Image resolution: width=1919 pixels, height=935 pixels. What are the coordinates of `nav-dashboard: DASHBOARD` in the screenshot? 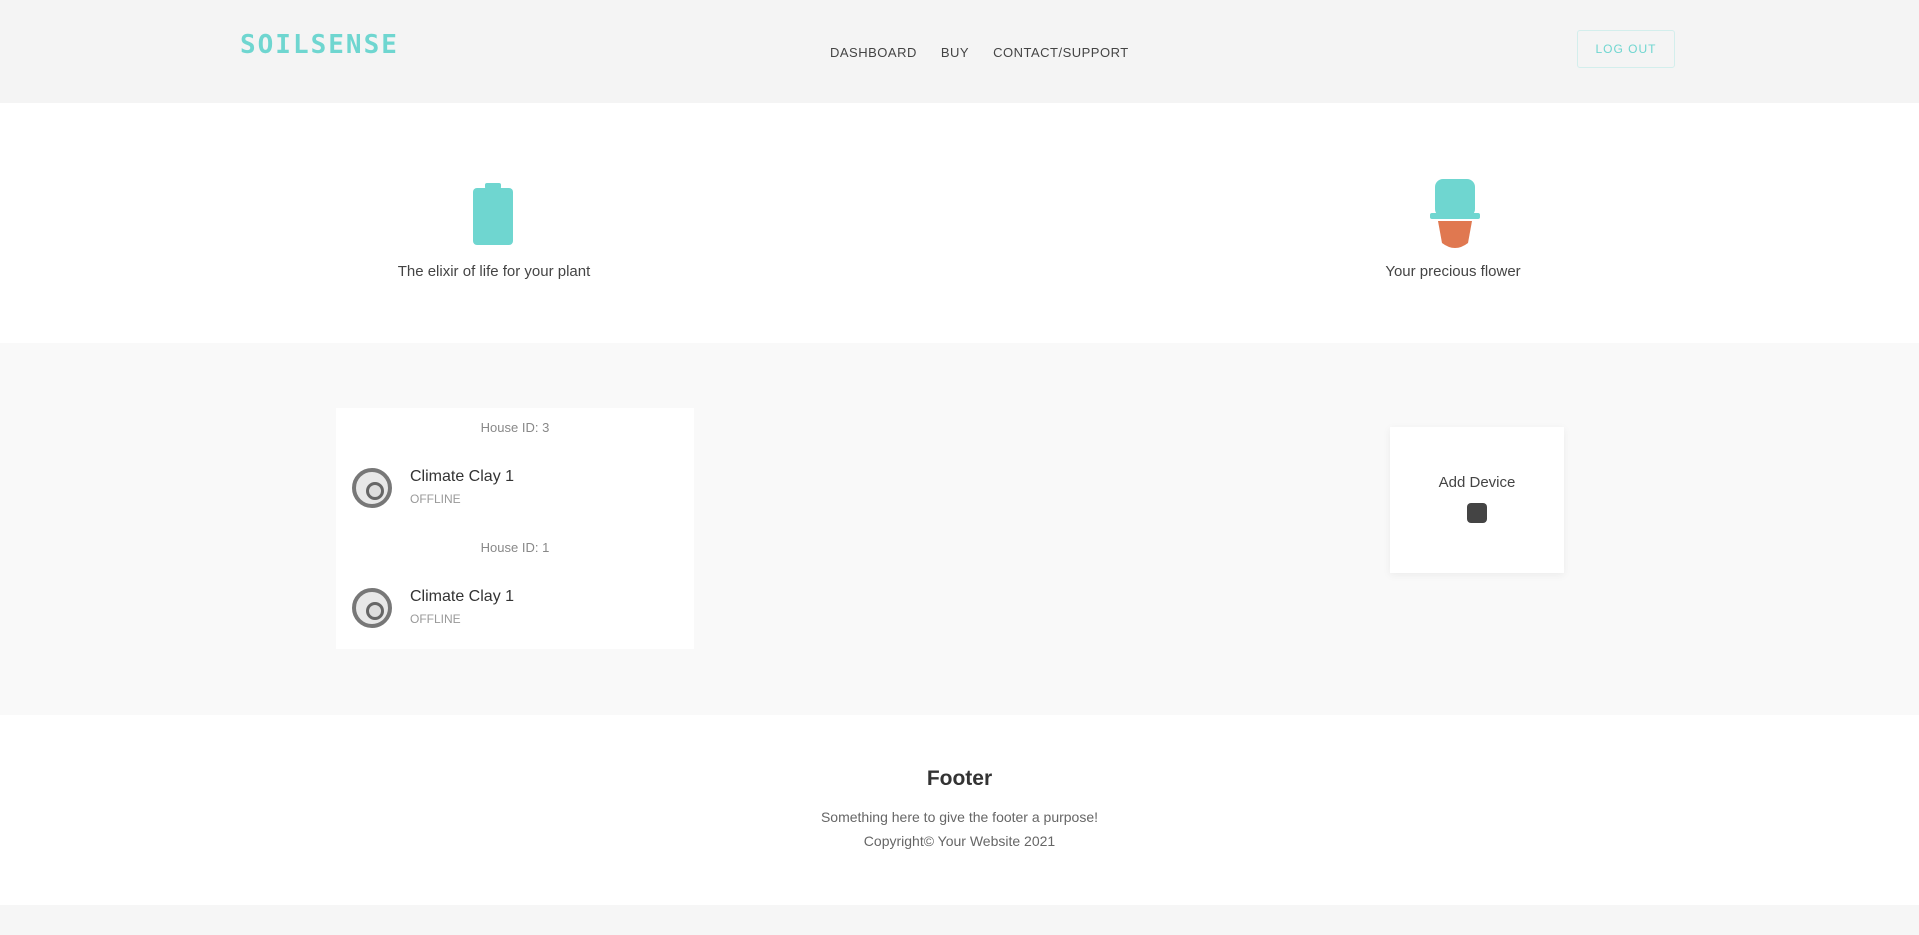 It's located at (873, 52).